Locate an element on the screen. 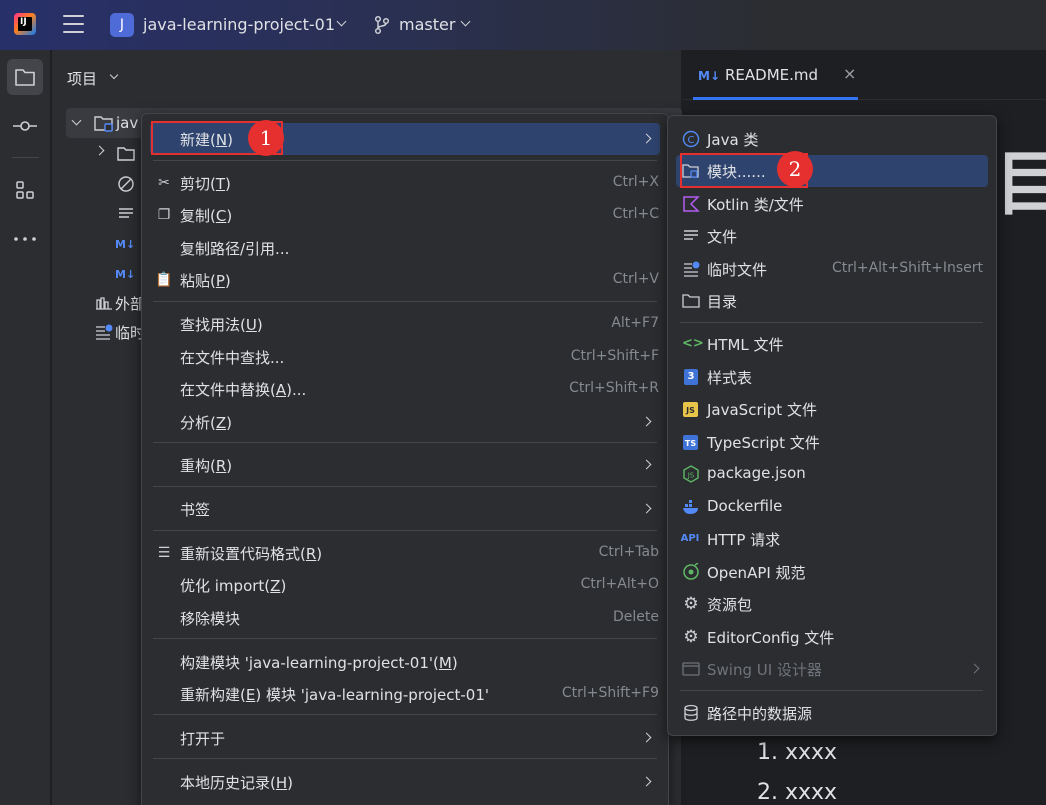 Image resolution: width=1046 pixels, height=805 pixels. menu-item-build-module: 构建模块 'java-learning-project-01'(M) is located at coordinates (405, 662).